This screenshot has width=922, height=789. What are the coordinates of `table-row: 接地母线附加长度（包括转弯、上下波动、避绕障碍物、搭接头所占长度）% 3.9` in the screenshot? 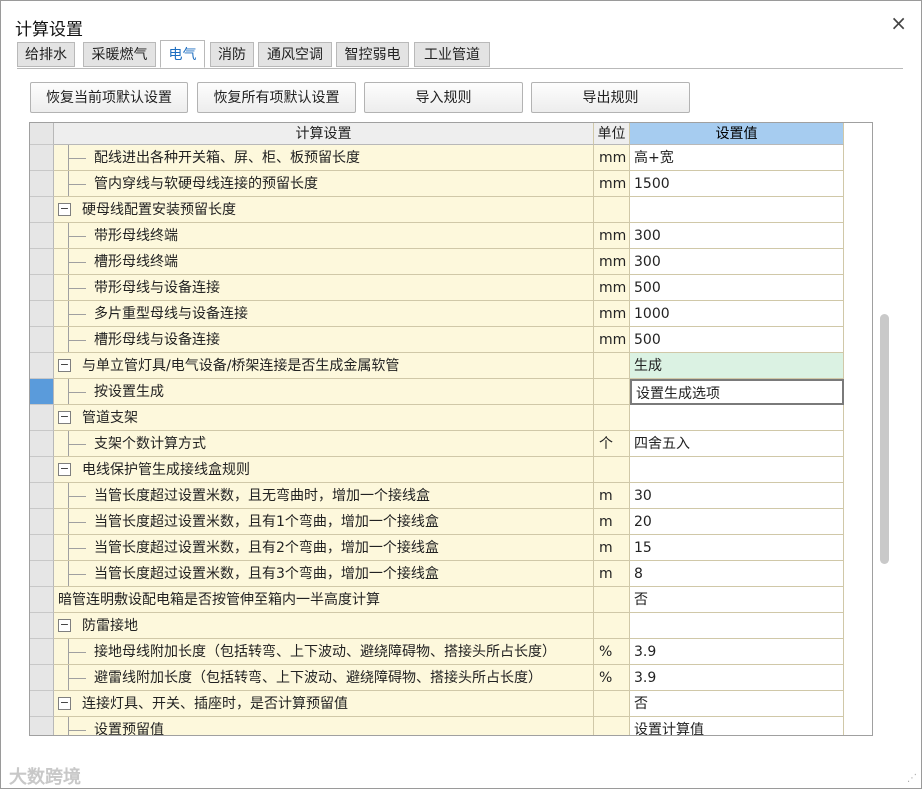 It's located at (451, 652).